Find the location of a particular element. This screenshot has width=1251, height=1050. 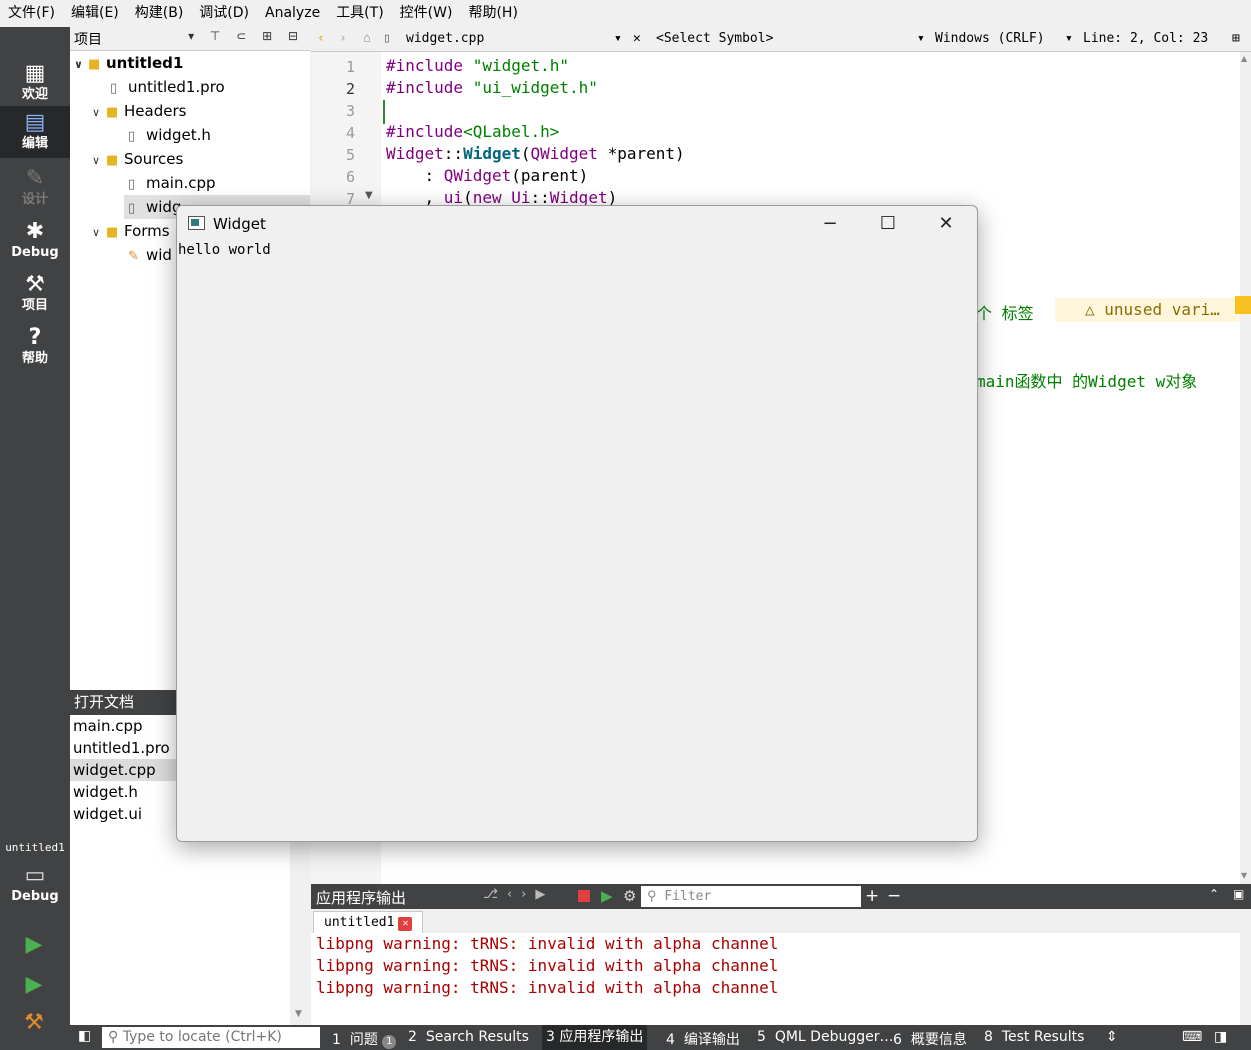

tab-more-icon: ⇕ is located at coordinates (1112, 1037).